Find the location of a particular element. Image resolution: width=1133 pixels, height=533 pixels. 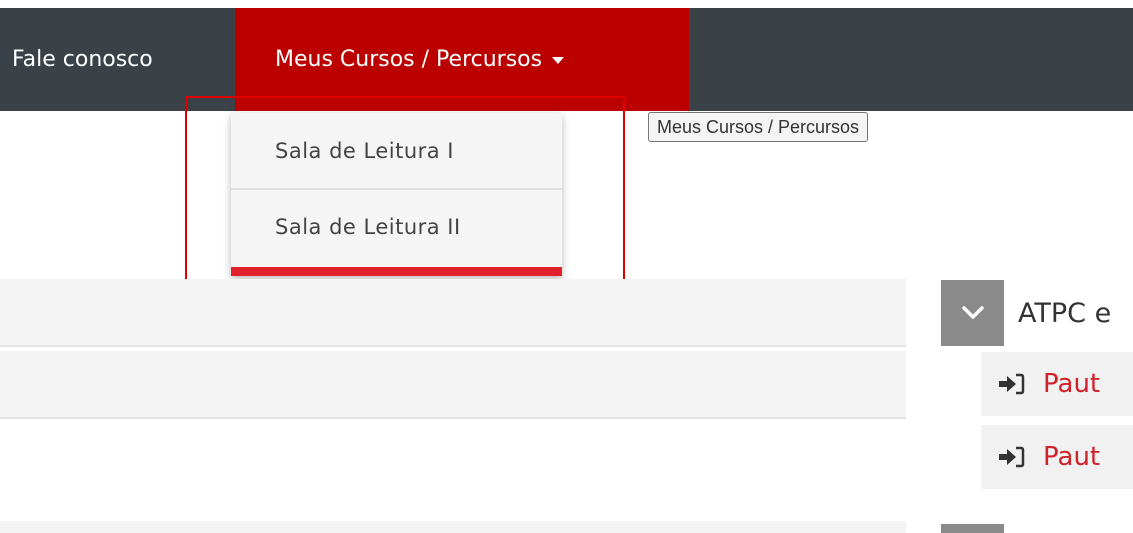

collapse-toggle-button is located at coordinates (972, 313).